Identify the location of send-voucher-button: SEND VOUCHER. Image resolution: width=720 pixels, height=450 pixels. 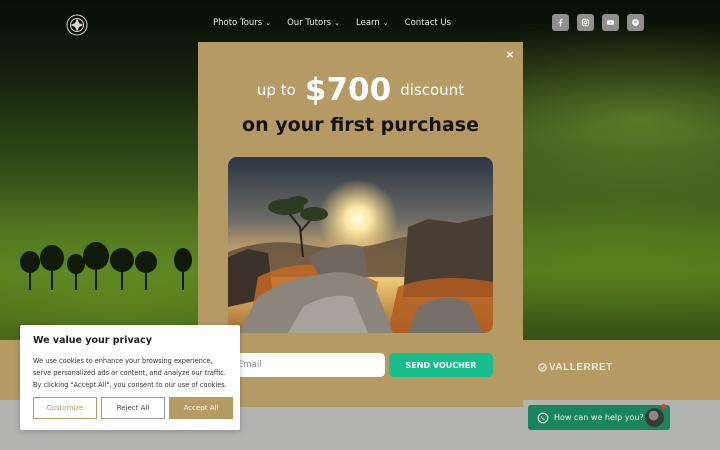
(441, 365).